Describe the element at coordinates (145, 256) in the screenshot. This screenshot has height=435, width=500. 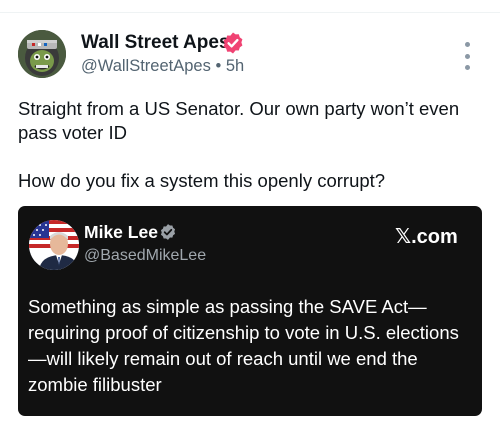
I see `quote-author-handle: @BasedMikeLee` at that location.